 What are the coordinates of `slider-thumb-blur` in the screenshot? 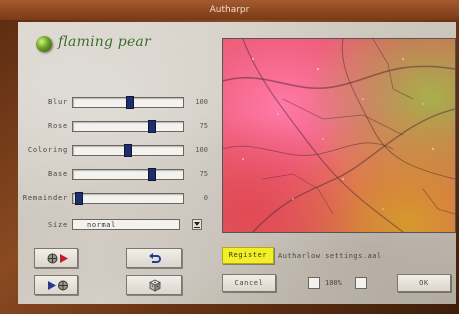 It's located at (130, 102).